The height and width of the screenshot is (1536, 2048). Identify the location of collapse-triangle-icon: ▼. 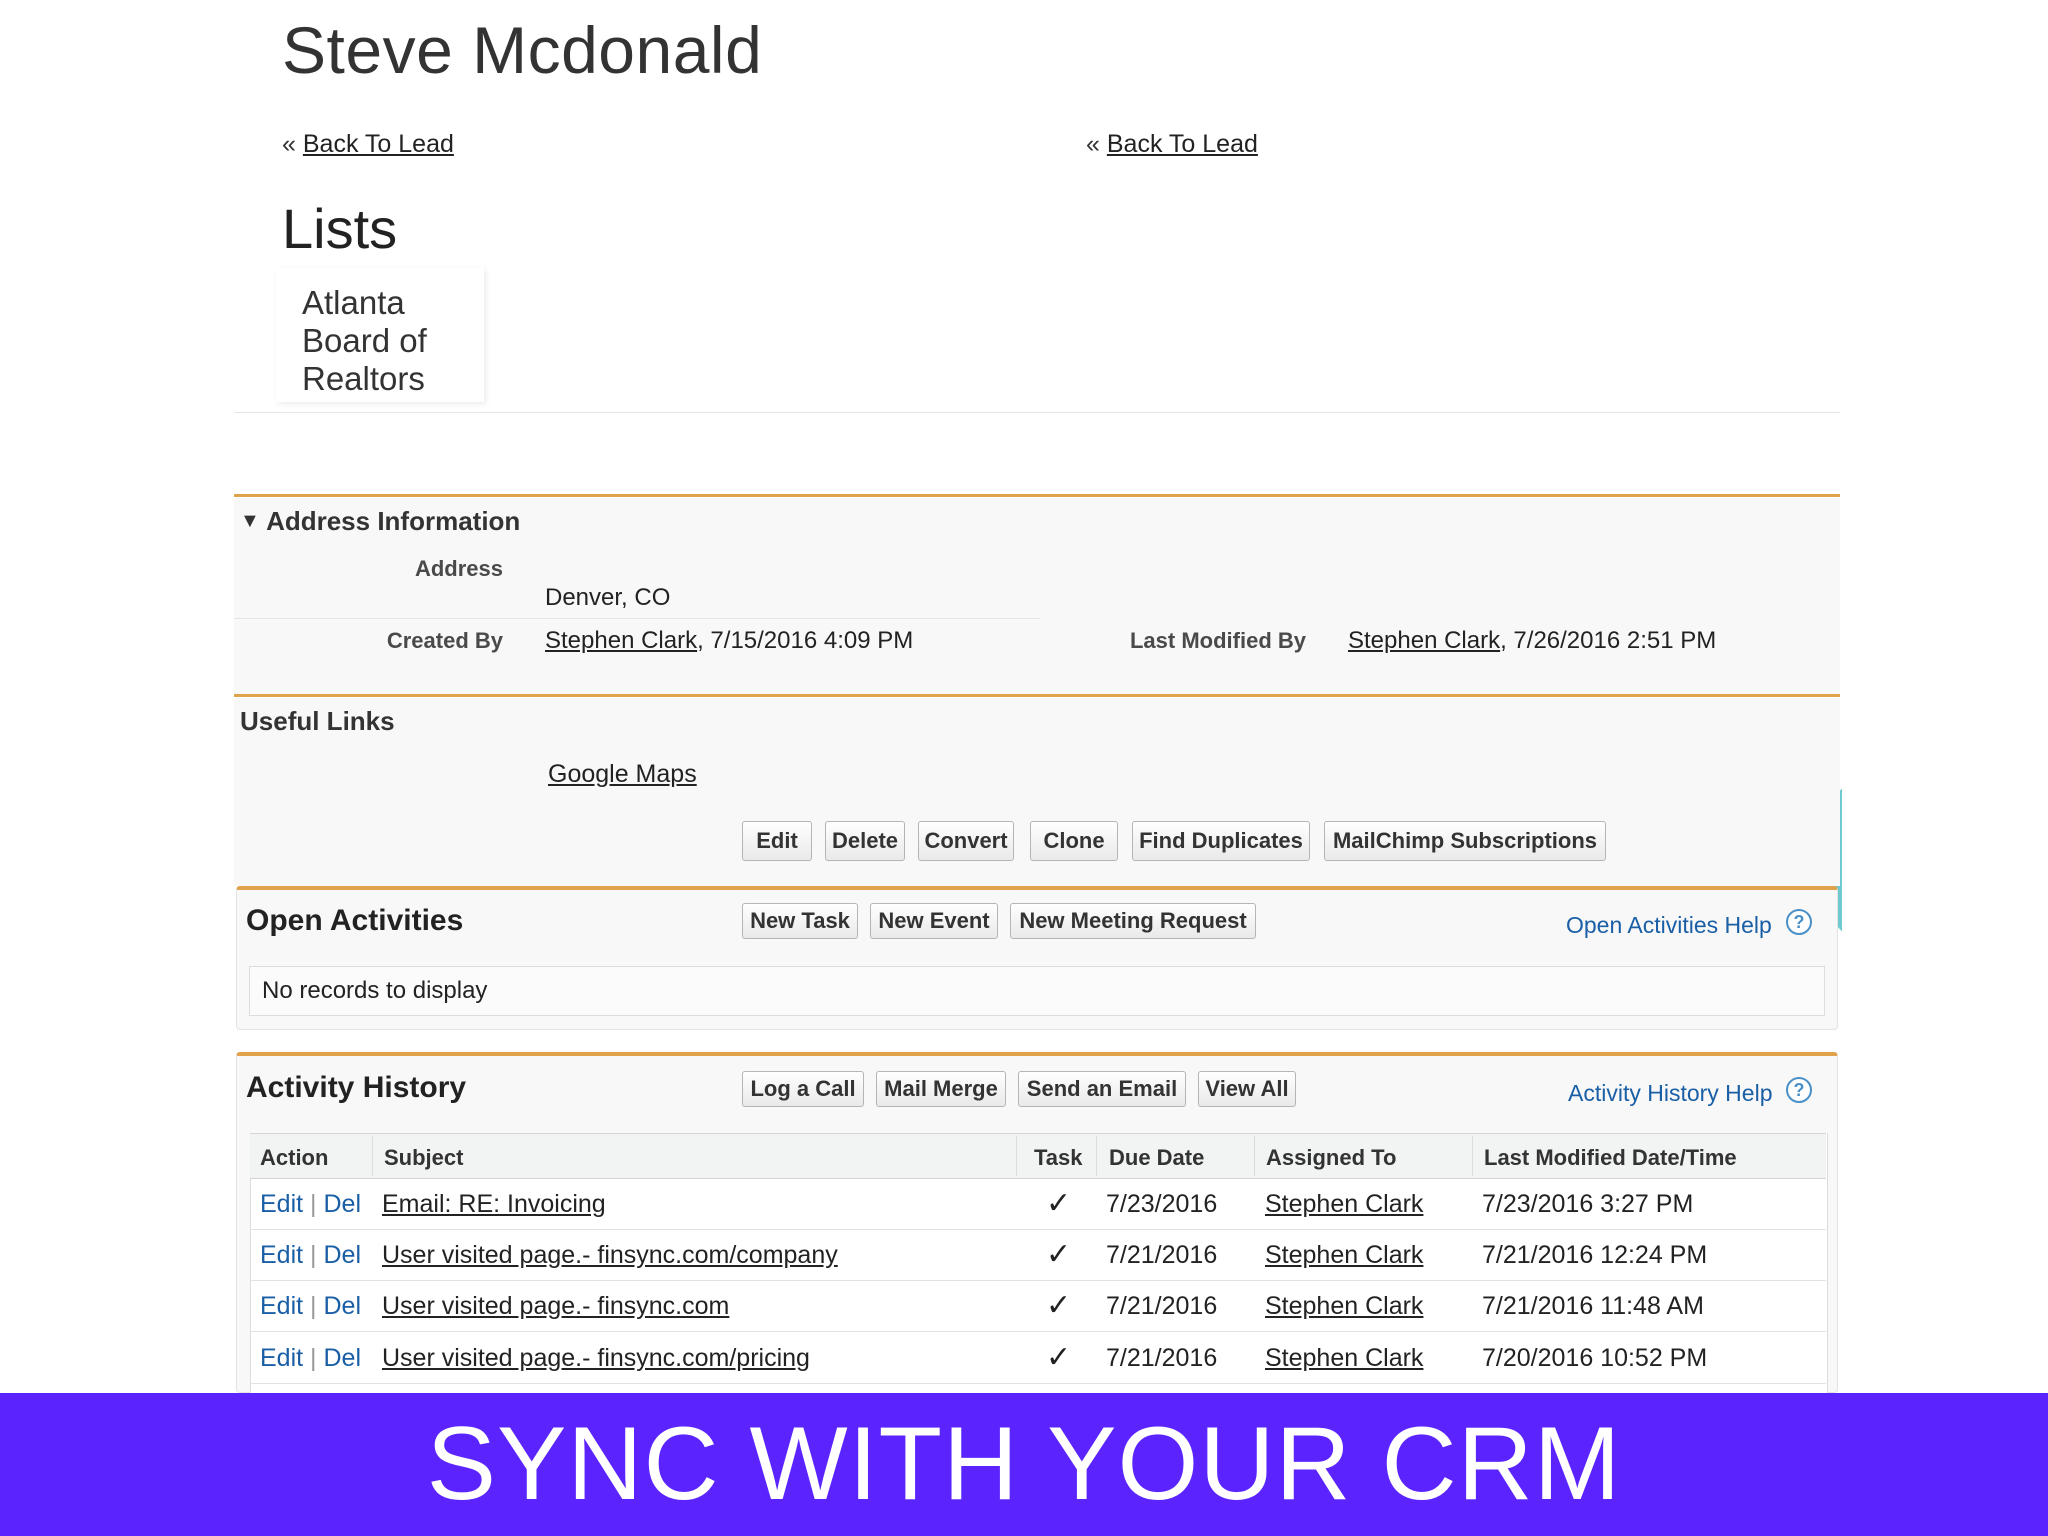
(250, 521).